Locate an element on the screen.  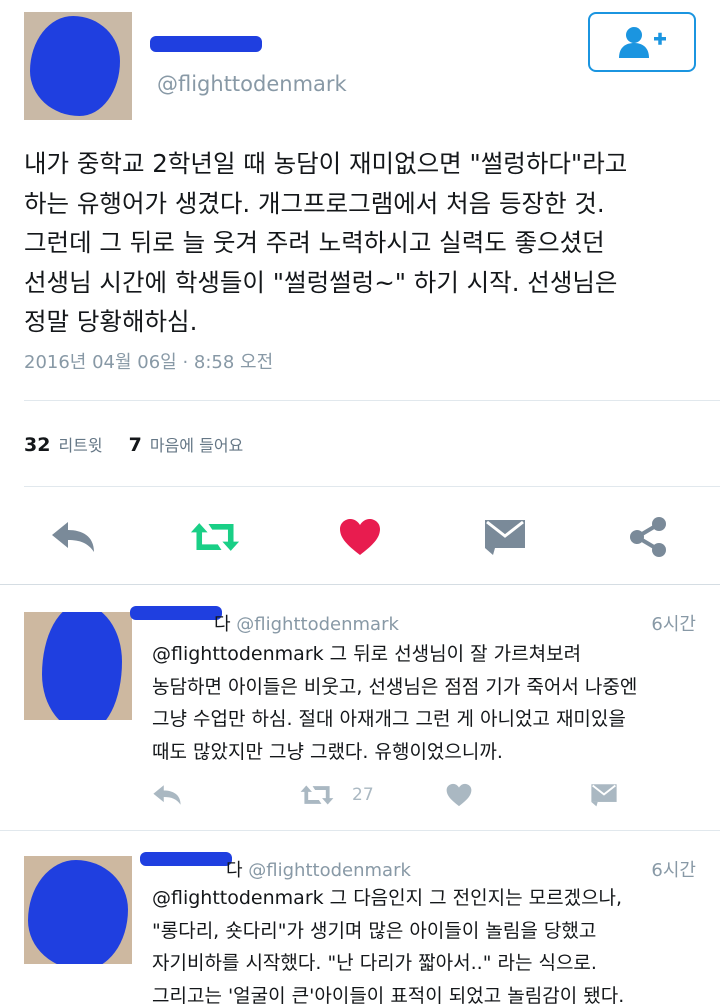
tweet-timestamp: 2016년 04월 06일 · 8:58 오전 is located at coordinates (148, 361).